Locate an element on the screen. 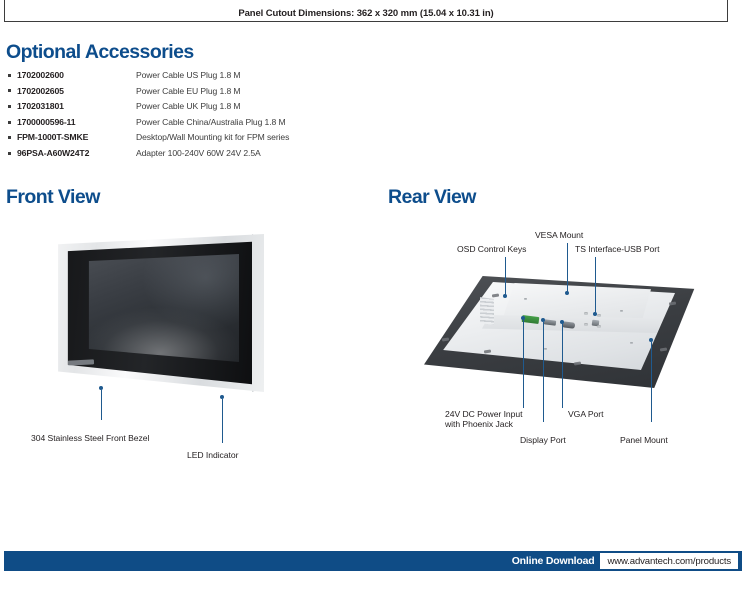 This screenshot has width=750, height=591. callout-label-osd-control-keys: OSD Control Keys is located at coordinates (492, 249).